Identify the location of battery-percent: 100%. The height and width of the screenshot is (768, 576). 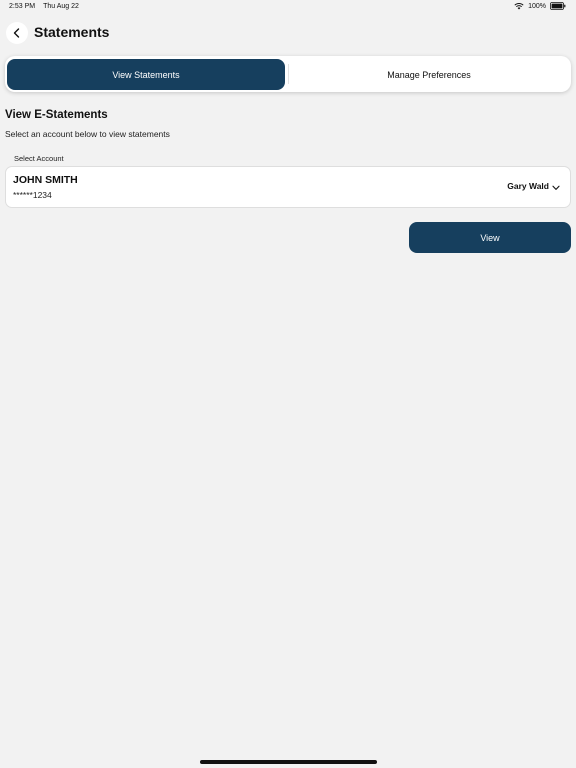
(537, 6).